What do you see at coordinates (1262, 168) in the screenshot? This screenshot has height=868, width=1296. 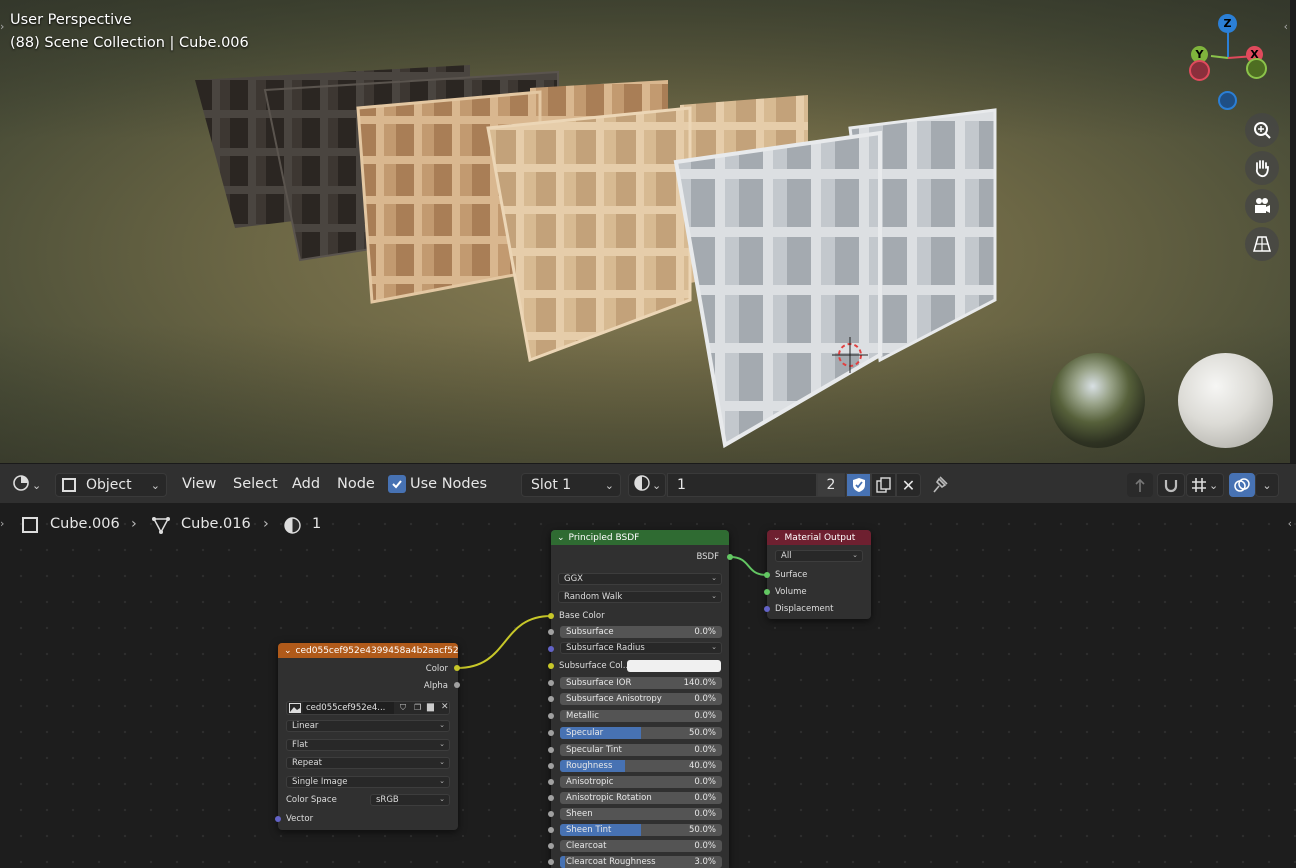 I see `pan-hand-icon` at bounding box center [1262, 168].